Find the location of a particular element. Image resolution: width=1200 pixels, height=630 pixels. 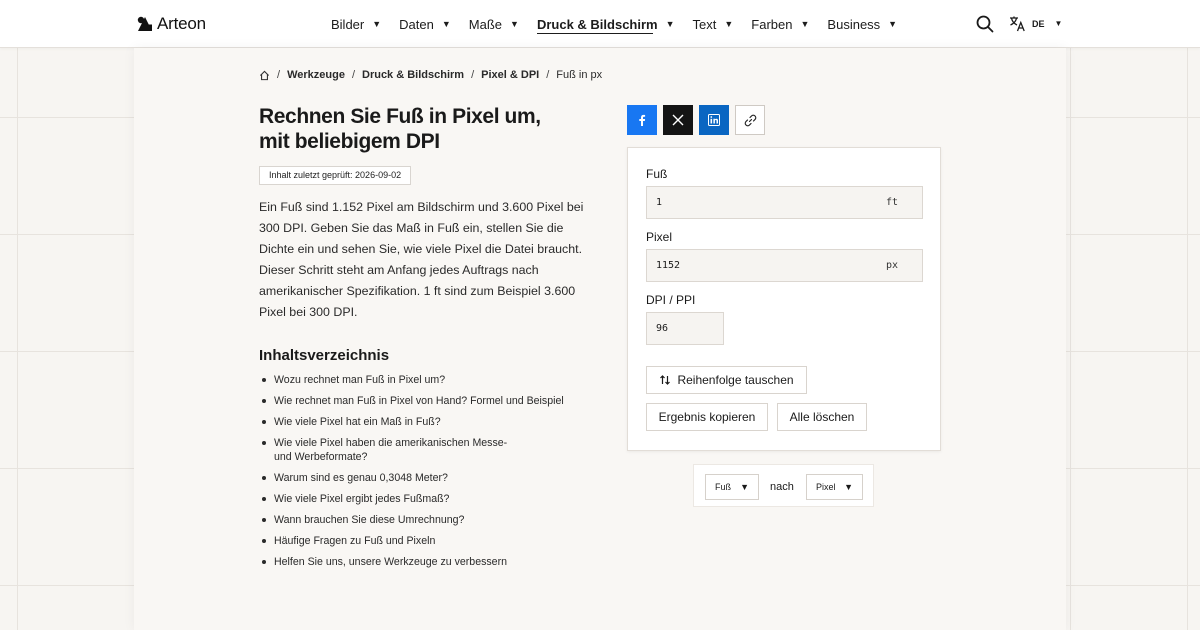

swap-vertical-icon is located at coordinates (665, 380).